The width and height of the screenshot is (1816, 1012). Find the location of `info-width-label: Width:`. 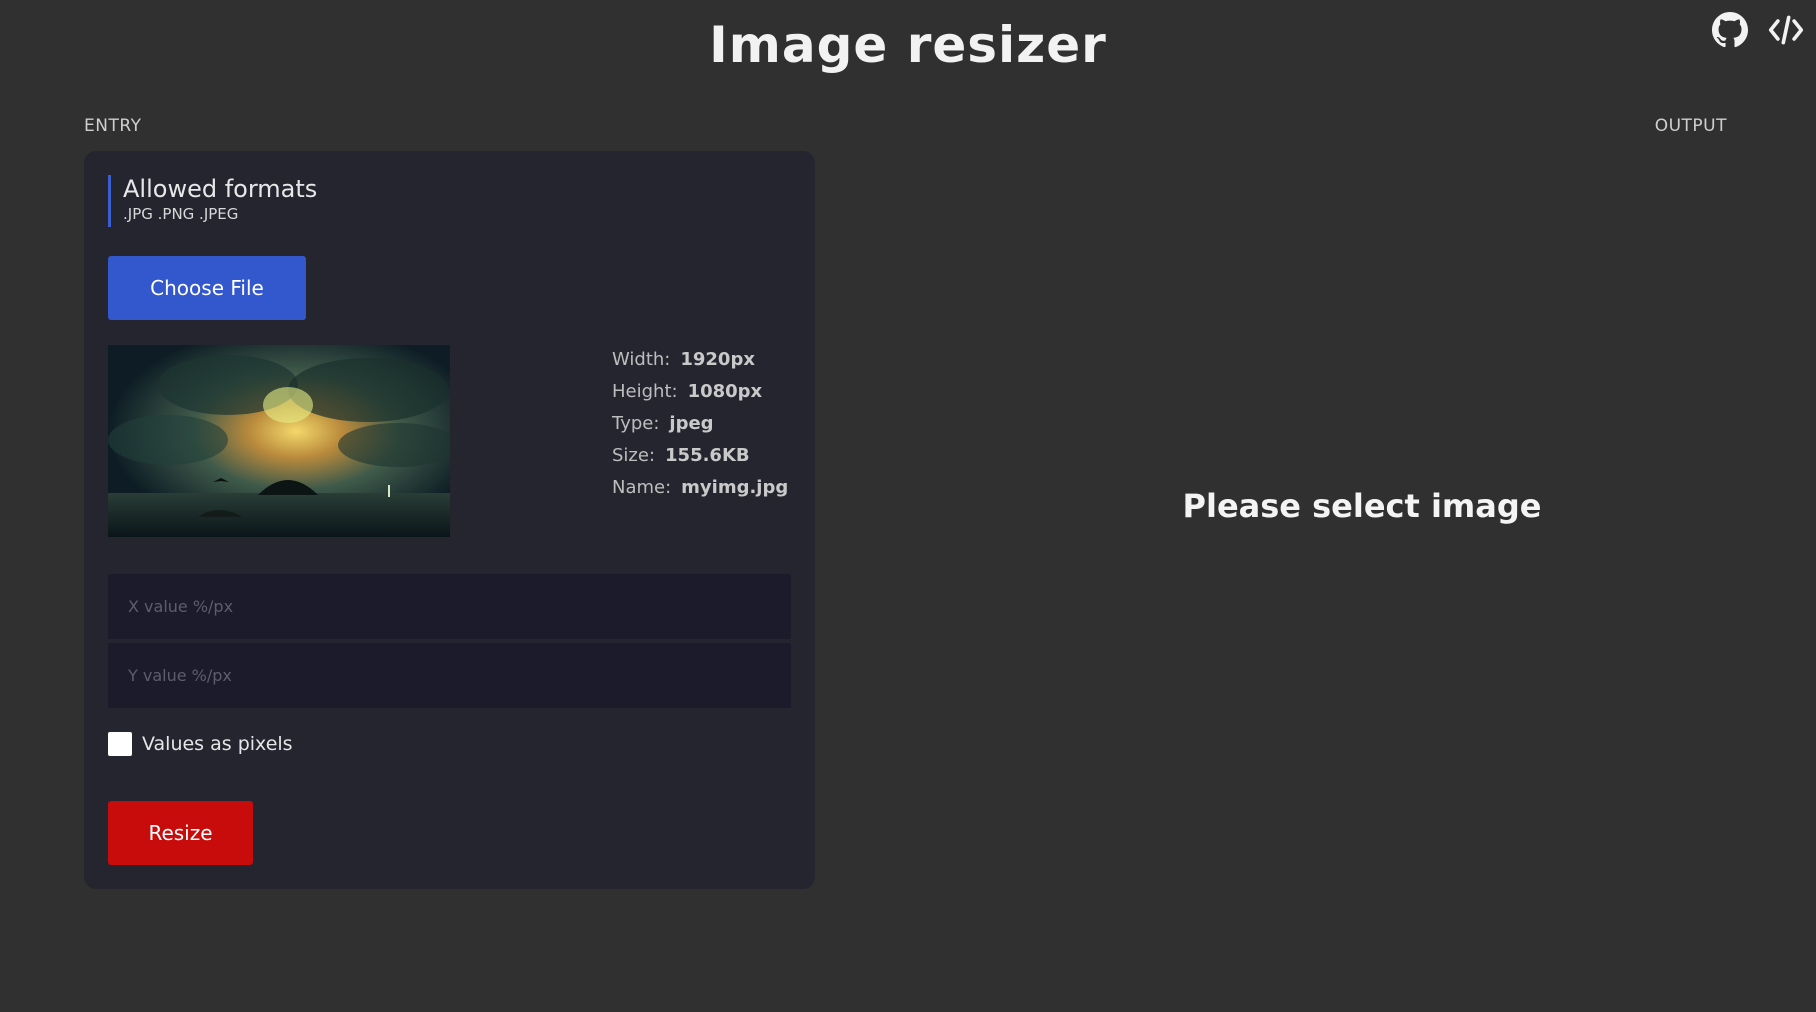

info-width-label: Width: is located at coordinates (641, 359).